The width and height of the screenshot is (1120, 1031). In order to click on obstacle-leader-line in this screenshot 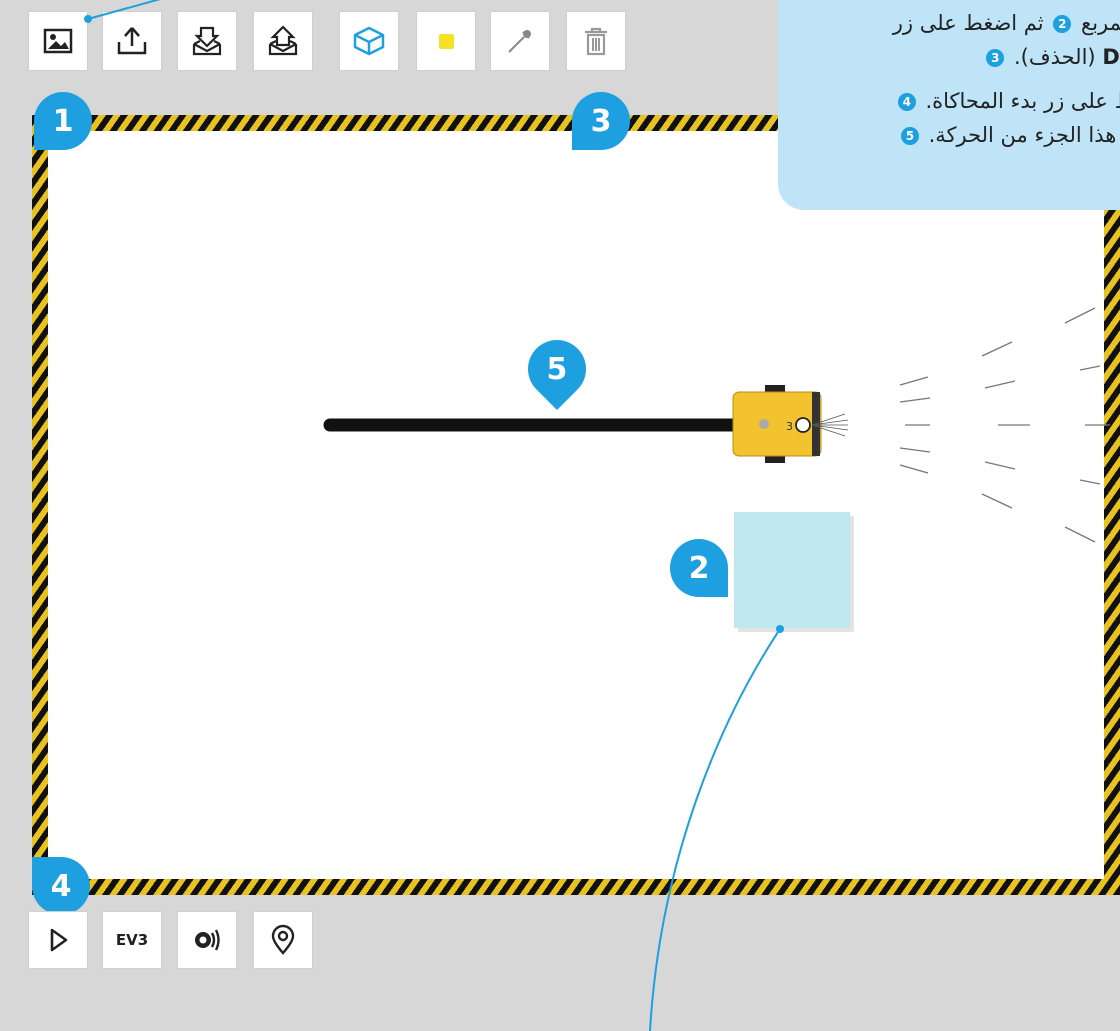, I will do `click(715, 829)`.